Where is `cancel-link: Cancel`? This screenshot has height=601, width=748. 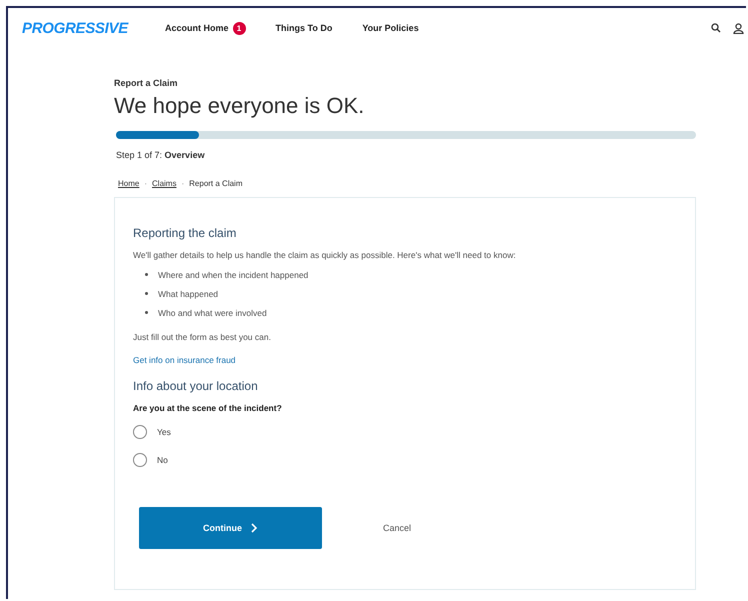 cancel-link: Cancel is located at coordinates (397, 528).